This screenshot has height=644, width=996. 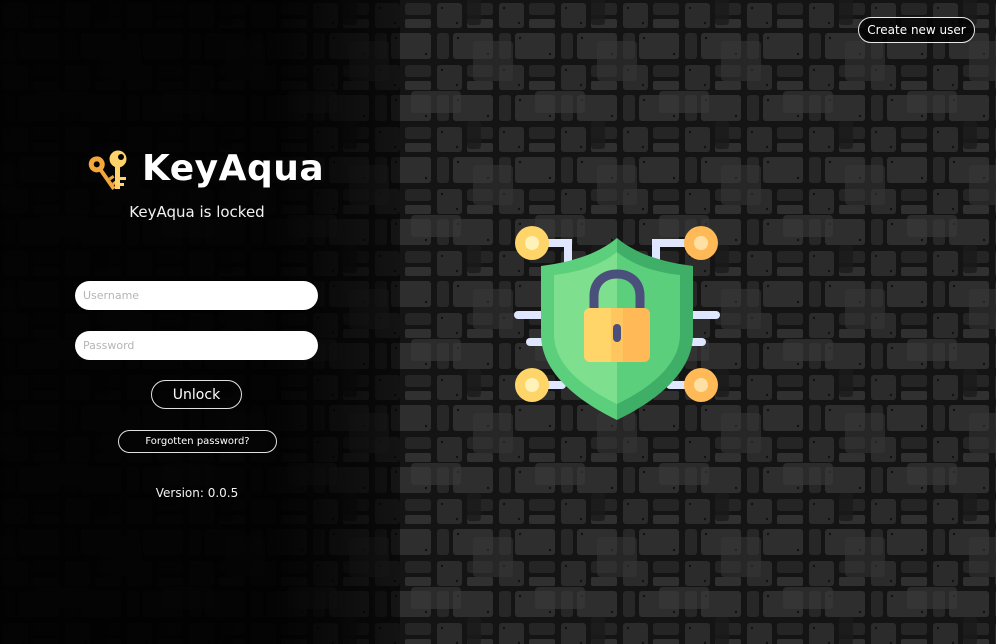 I want to click on app-title: KeyAqua, so click(x=233, y=168).